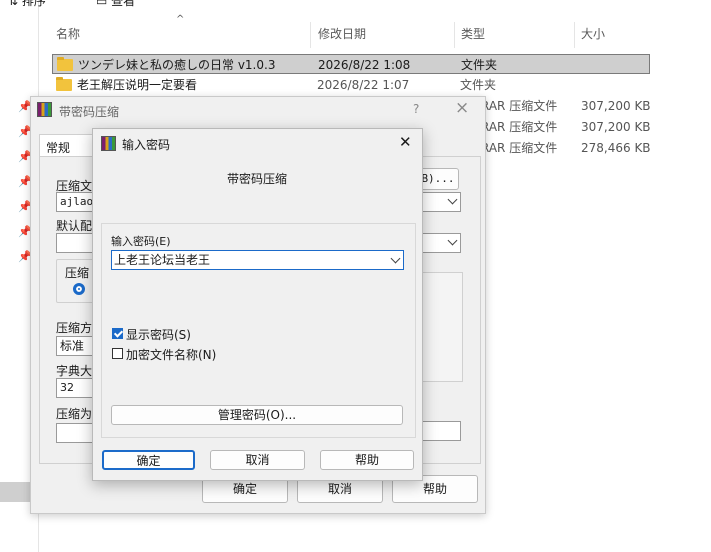 Image resolution: width=711 pixels, height=552 pixels. Describe the element at coordinates (257, 460) in the screenshot. I see `cancel-button: 取消` at that location.